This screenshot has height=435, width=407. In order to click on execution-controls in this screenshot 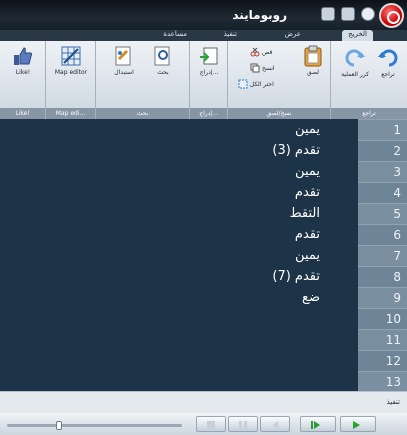, I will do `click(203, 424)`.